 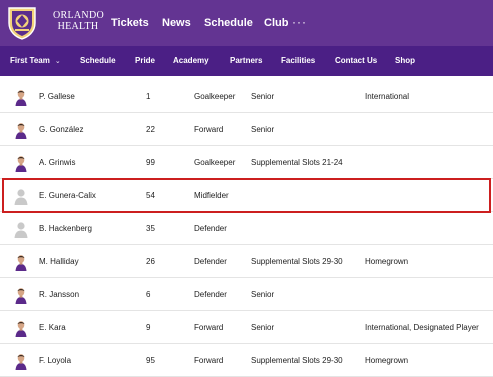 I want to click on subnav-academy: Academy, so click(x=191, y=61).